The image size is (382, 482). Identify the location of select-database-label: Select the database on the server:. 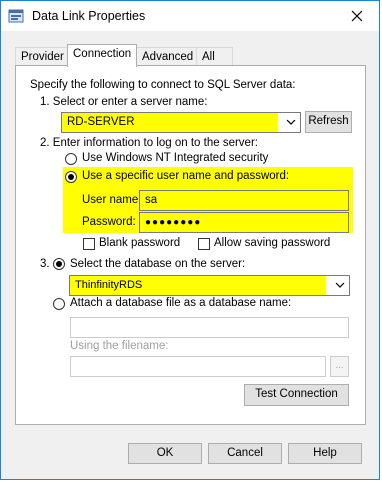
(158, 264).